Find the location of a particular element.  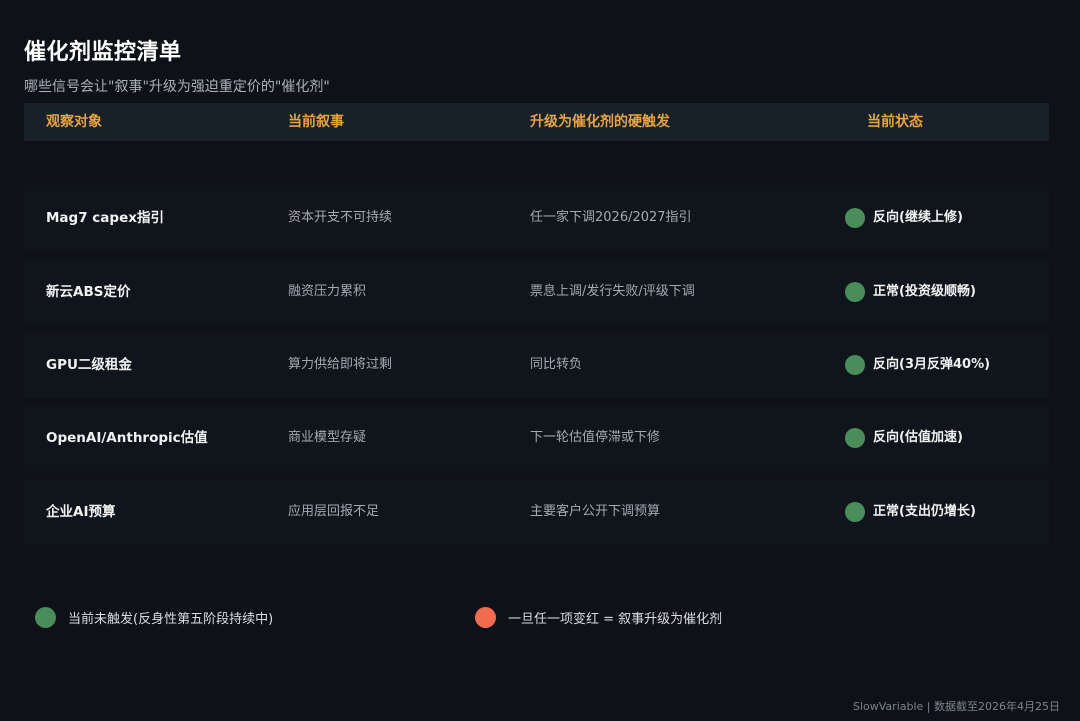

row-status: 正常(支出仍增长) is located at coordinates (910, 512).